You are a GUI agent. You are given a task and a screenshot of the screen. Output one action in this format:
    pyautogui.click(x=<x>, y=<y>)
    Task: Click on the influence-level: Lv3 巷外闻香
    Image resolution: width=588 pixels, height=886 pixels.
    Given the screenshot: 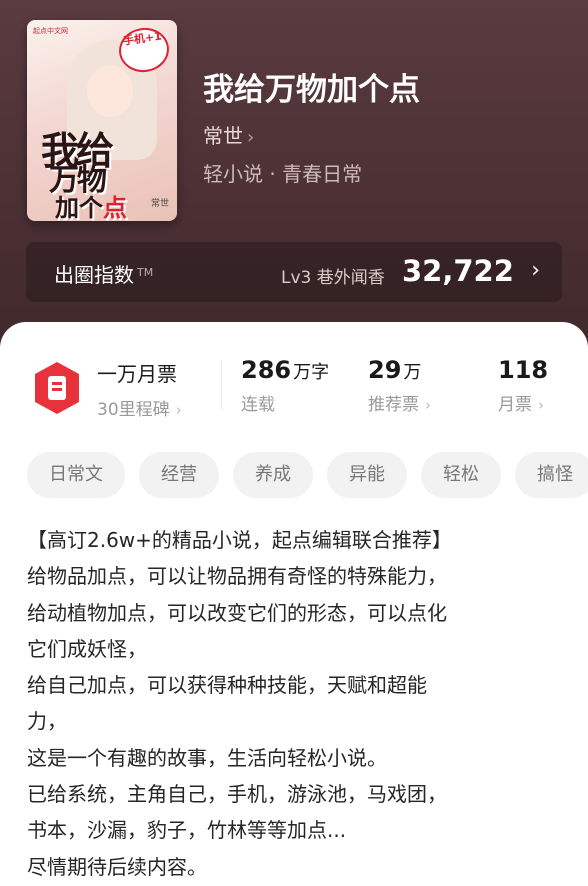 What is the action you would take?
    pyautogui.click(x=333, y=278)
    